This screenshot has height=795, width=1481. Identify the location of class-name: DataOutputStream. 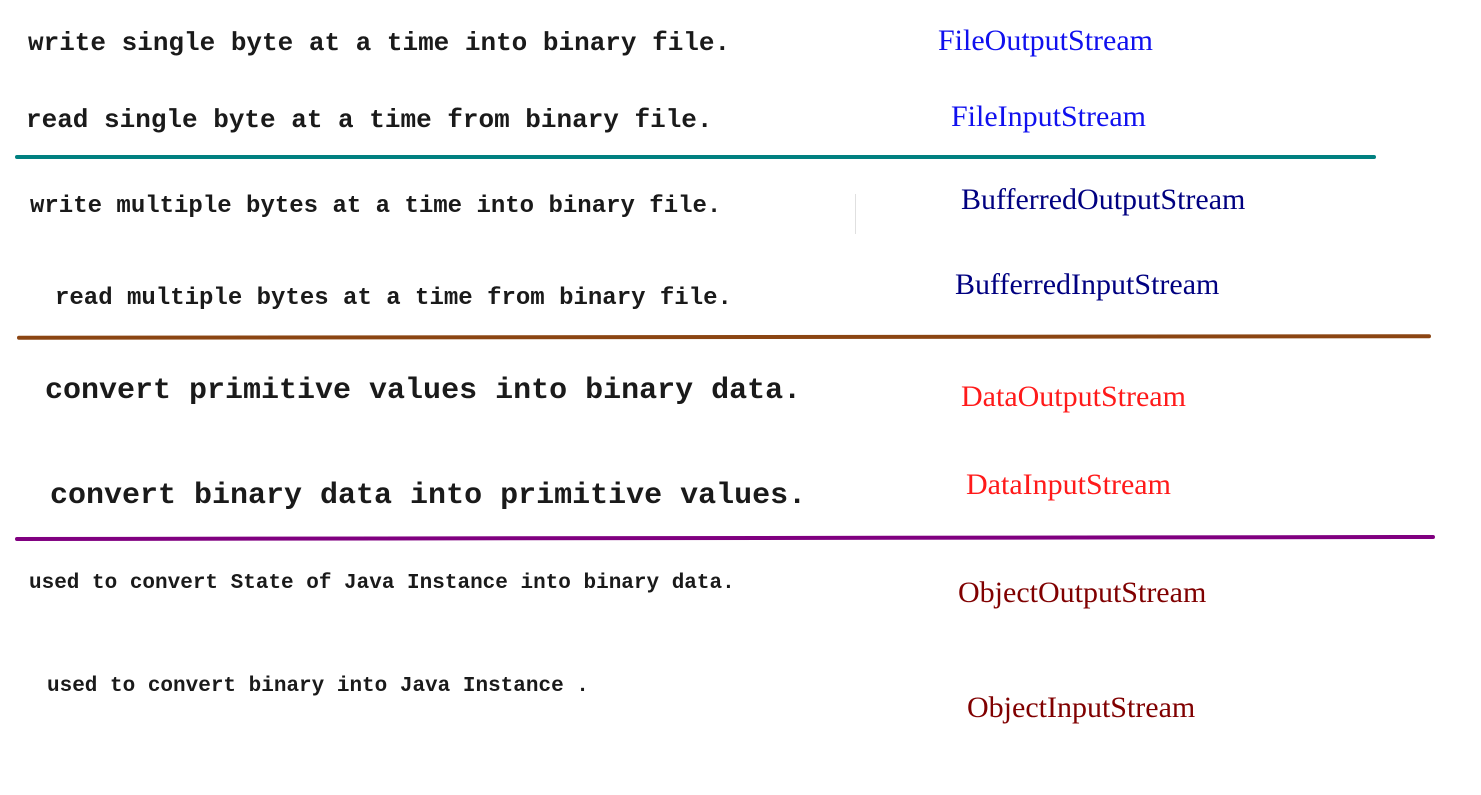
(1073, 396).